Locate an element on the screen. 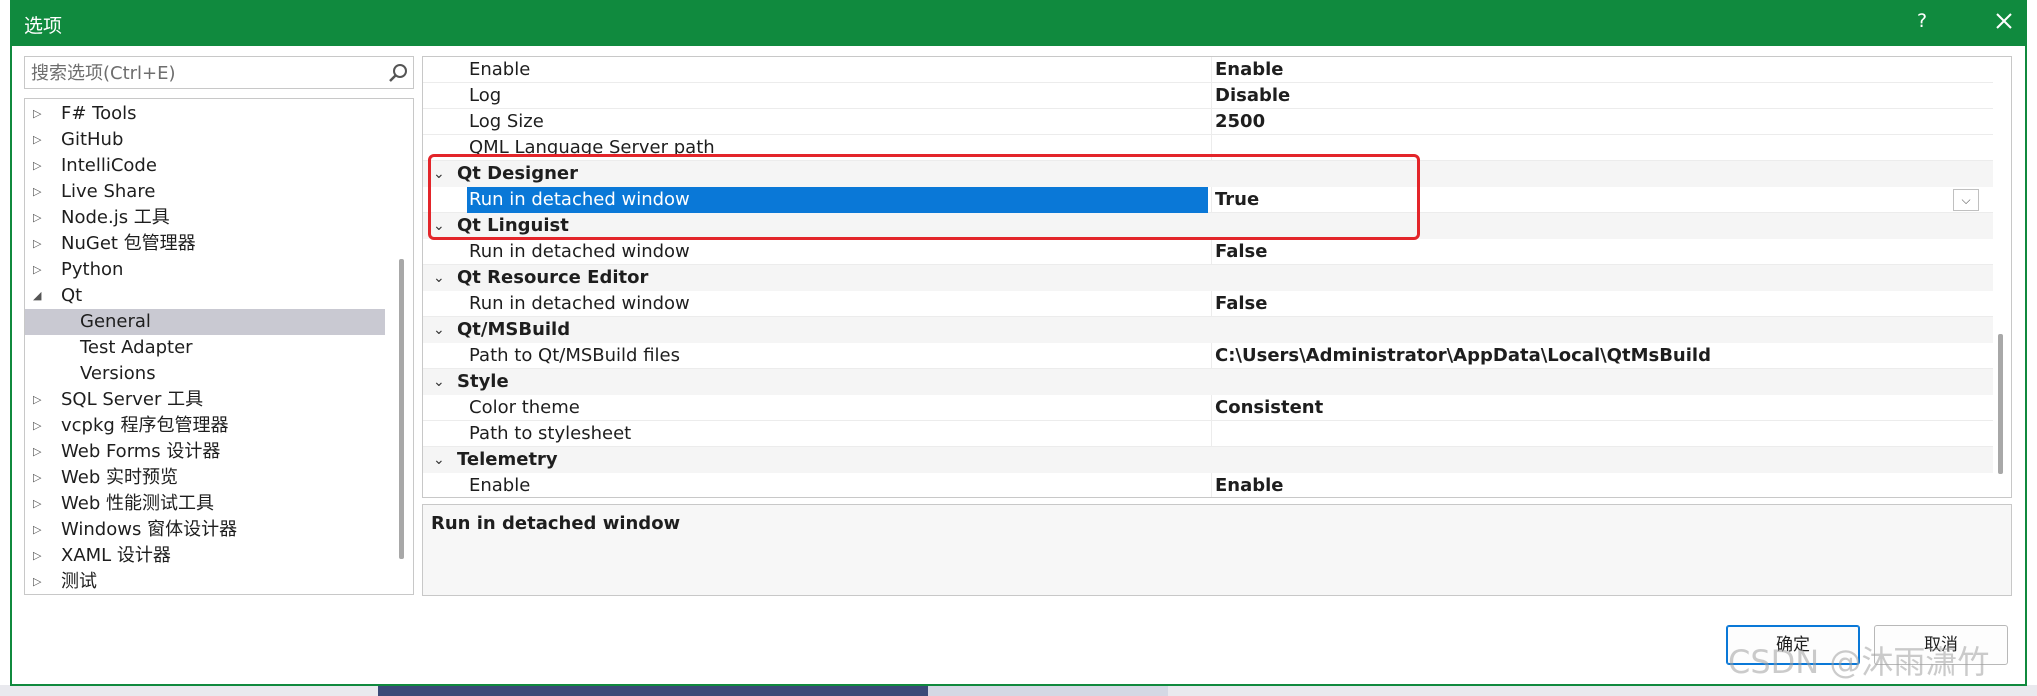  tree-item: ▷ Node.js 工具 is located at coordinates (205, 218).